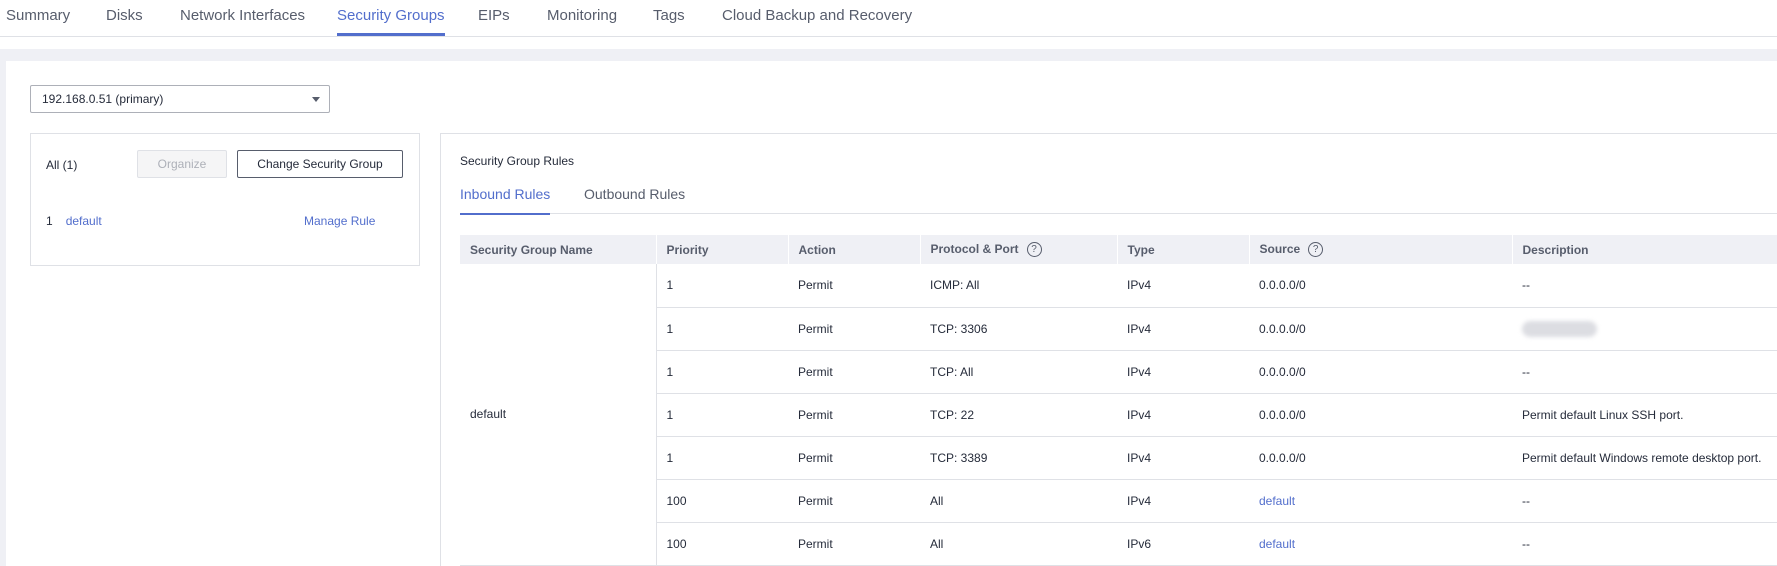 The height and width of the screenshot is (566, 1777). I want to click on tab-outbound-rules: Outbound Rules, so click(634, 197).